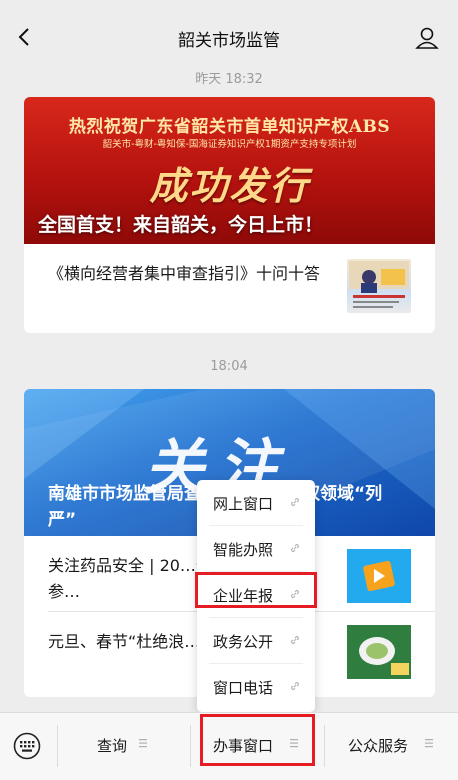 Image resolution: width=458 pixels, height=780 pixels. Describe the element at coordinates (257, 740) in the screenshot. I see `highlight-box-service-window` at that location.